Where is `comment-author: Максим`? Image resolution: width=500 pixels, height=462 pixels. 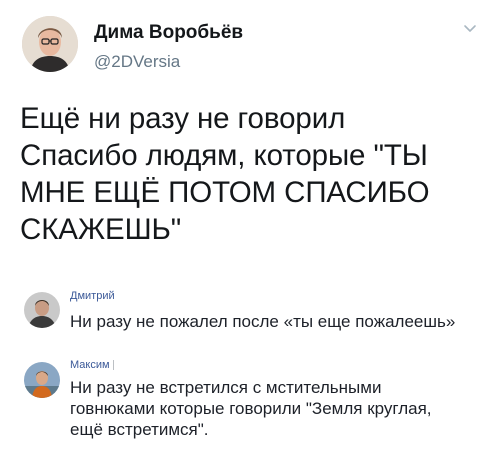
comment-author: Максим is located at coordinates (92, 365).